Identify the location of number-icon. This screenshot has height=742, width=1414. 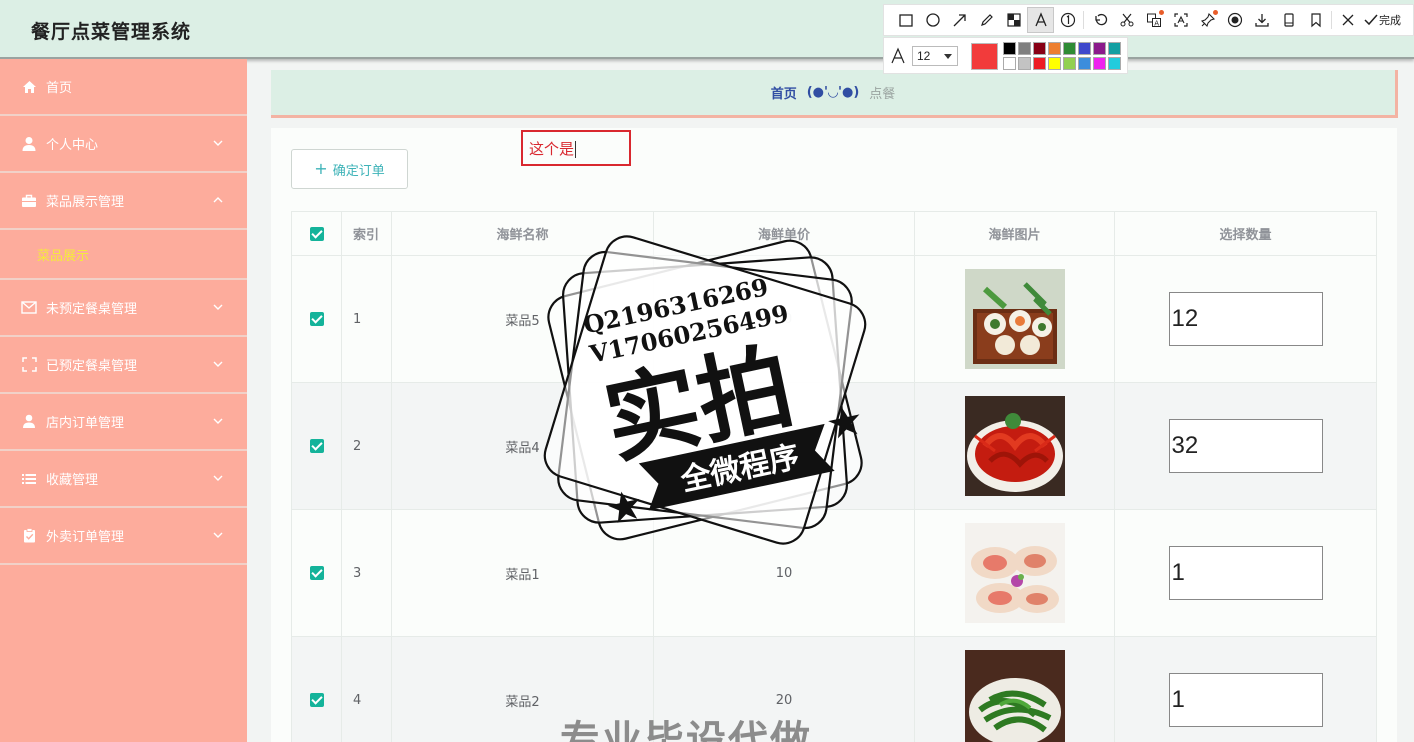
(1067, 20).